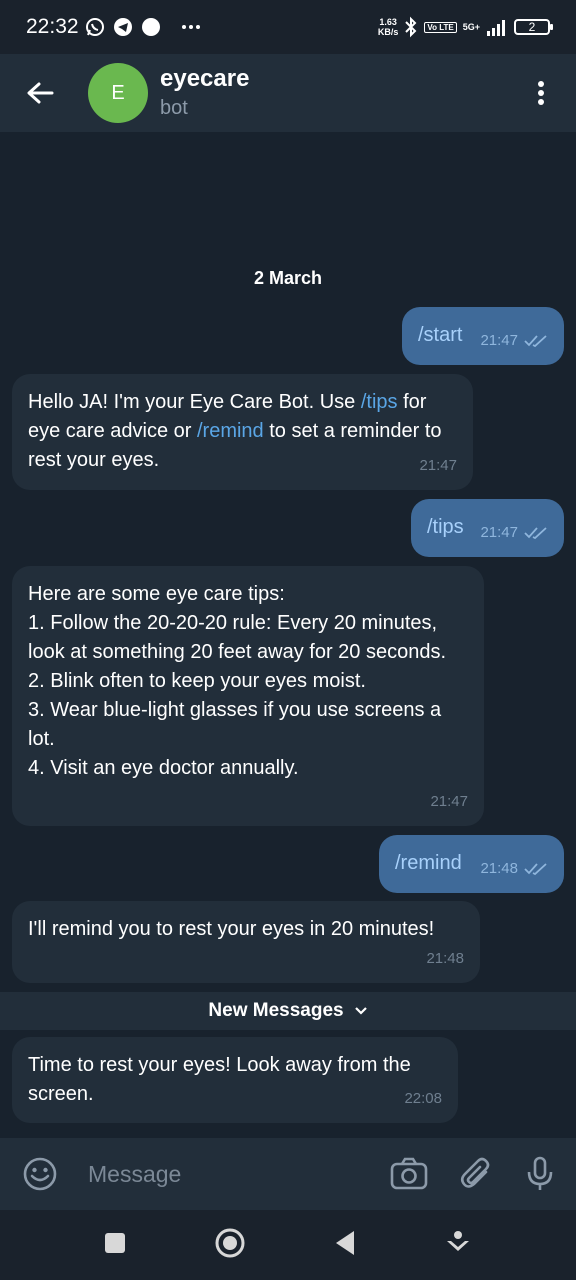 The image size is (576, 1280). Describe the element at coordinates (276, 1010) in the screenshot. I see `new-messages-label: New Messages` at that location.